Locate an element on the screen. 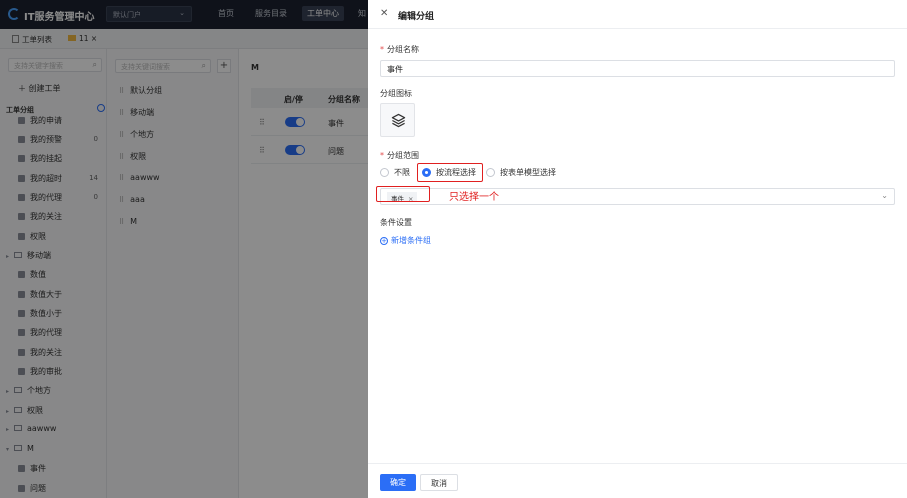  group-scope-label: * 分组范围 is located at coordinates (399, 155).